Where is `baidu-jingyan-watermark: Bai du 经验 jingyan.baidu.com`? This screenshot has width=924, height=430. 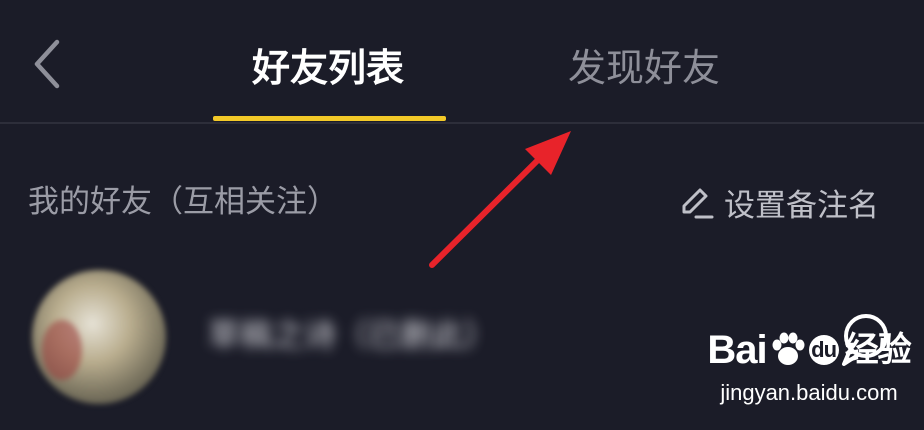
baidu-jingyan-watermark: Bai du 经验 jingyan.baidu.com is located at coordinates (809, 376).